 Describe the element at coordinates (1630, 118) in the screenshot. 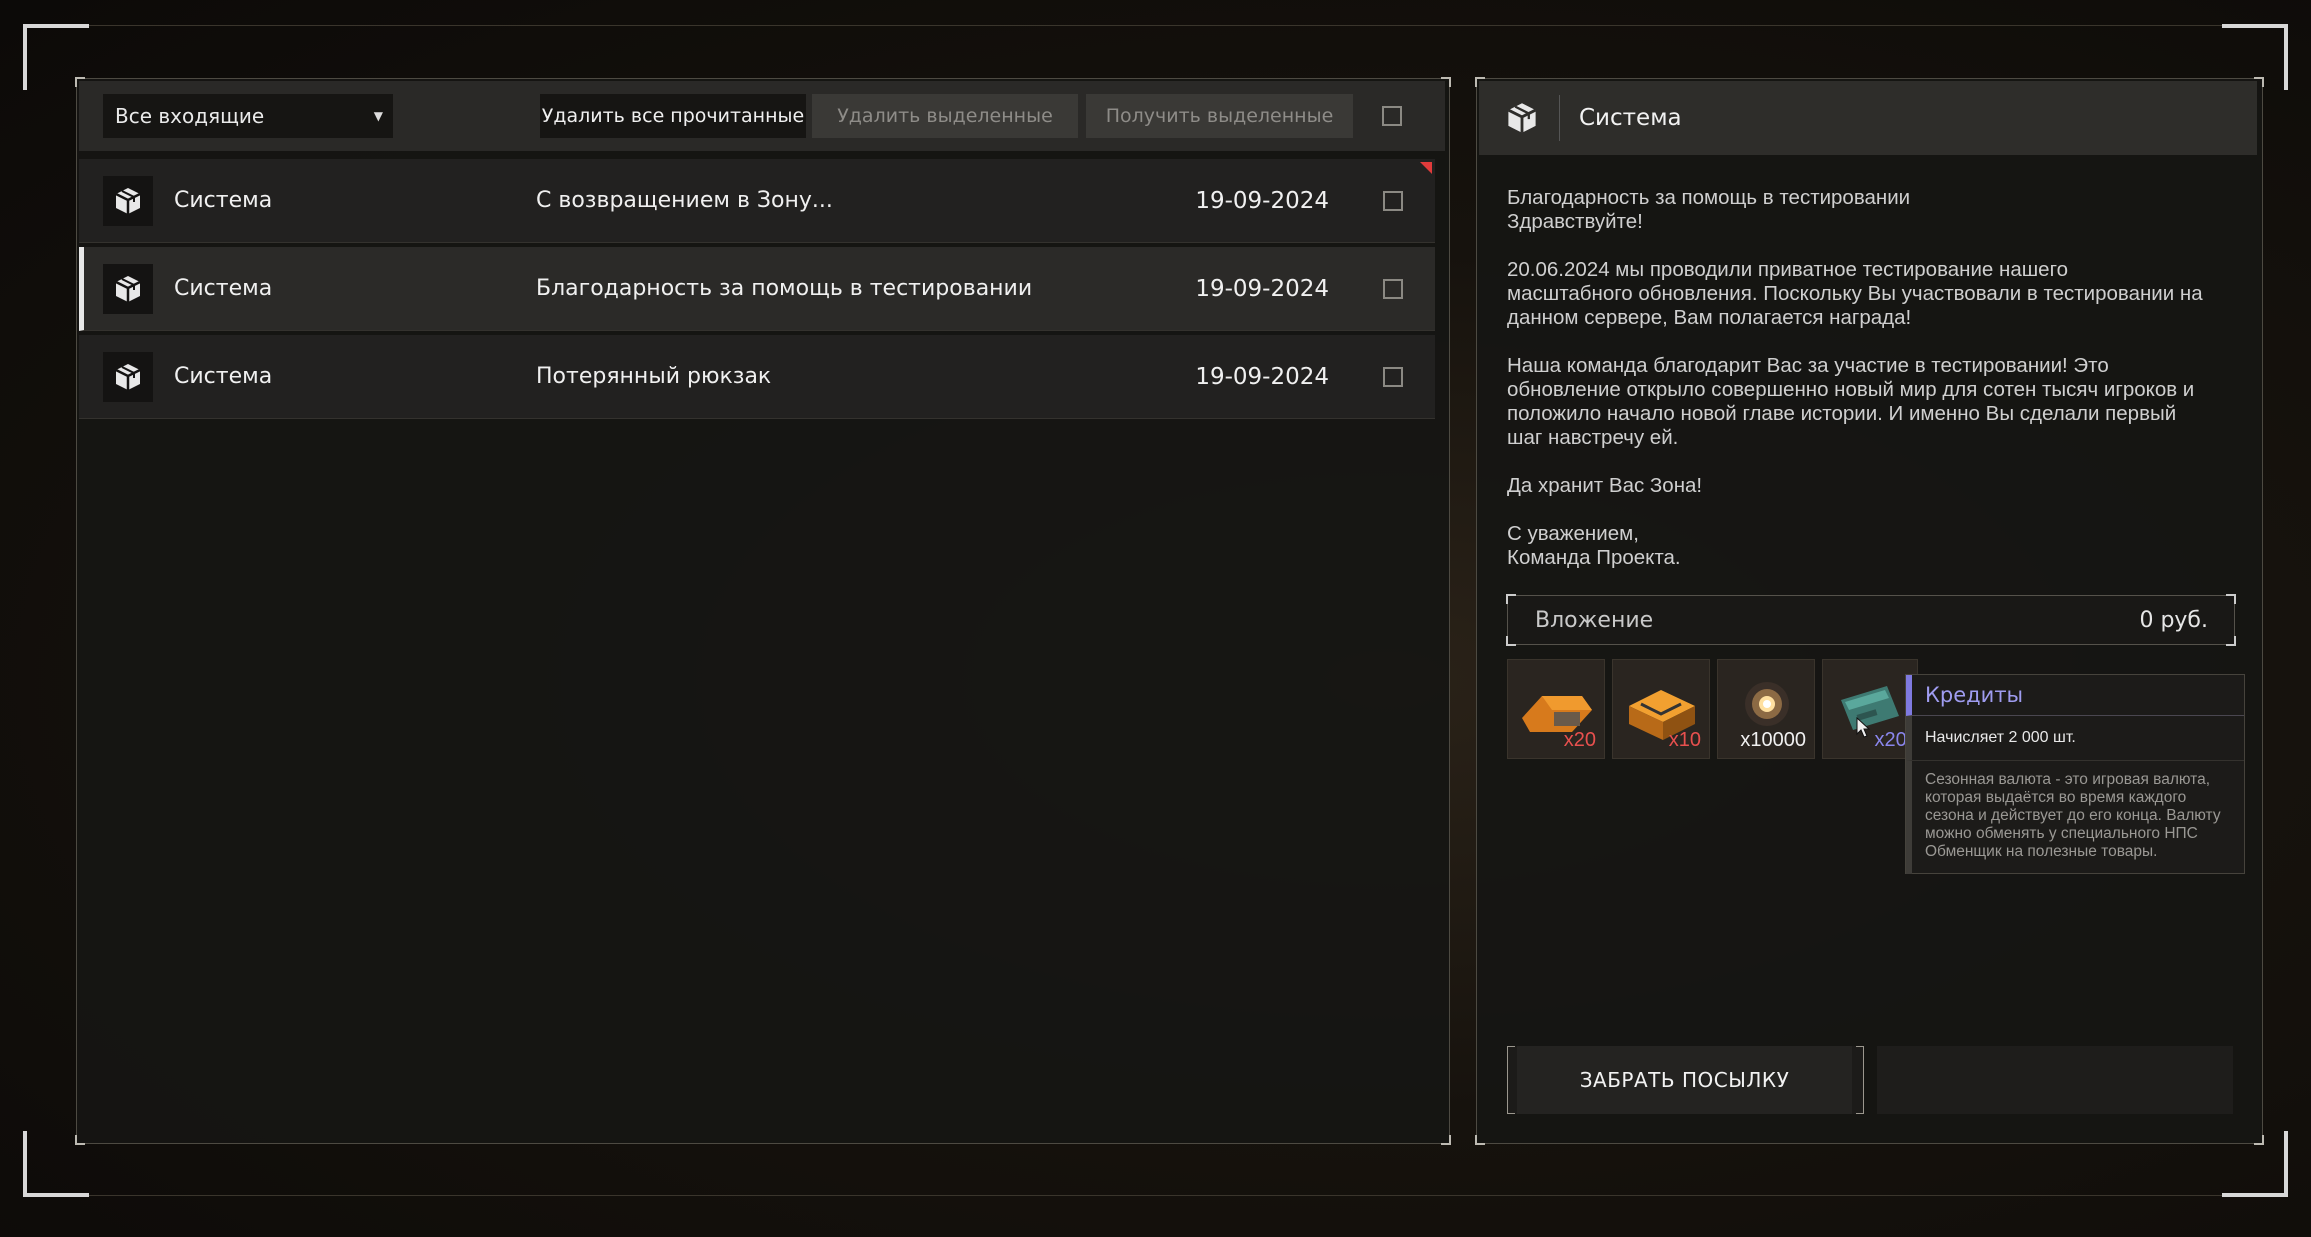

I see `letter-sender: Система` at that location.